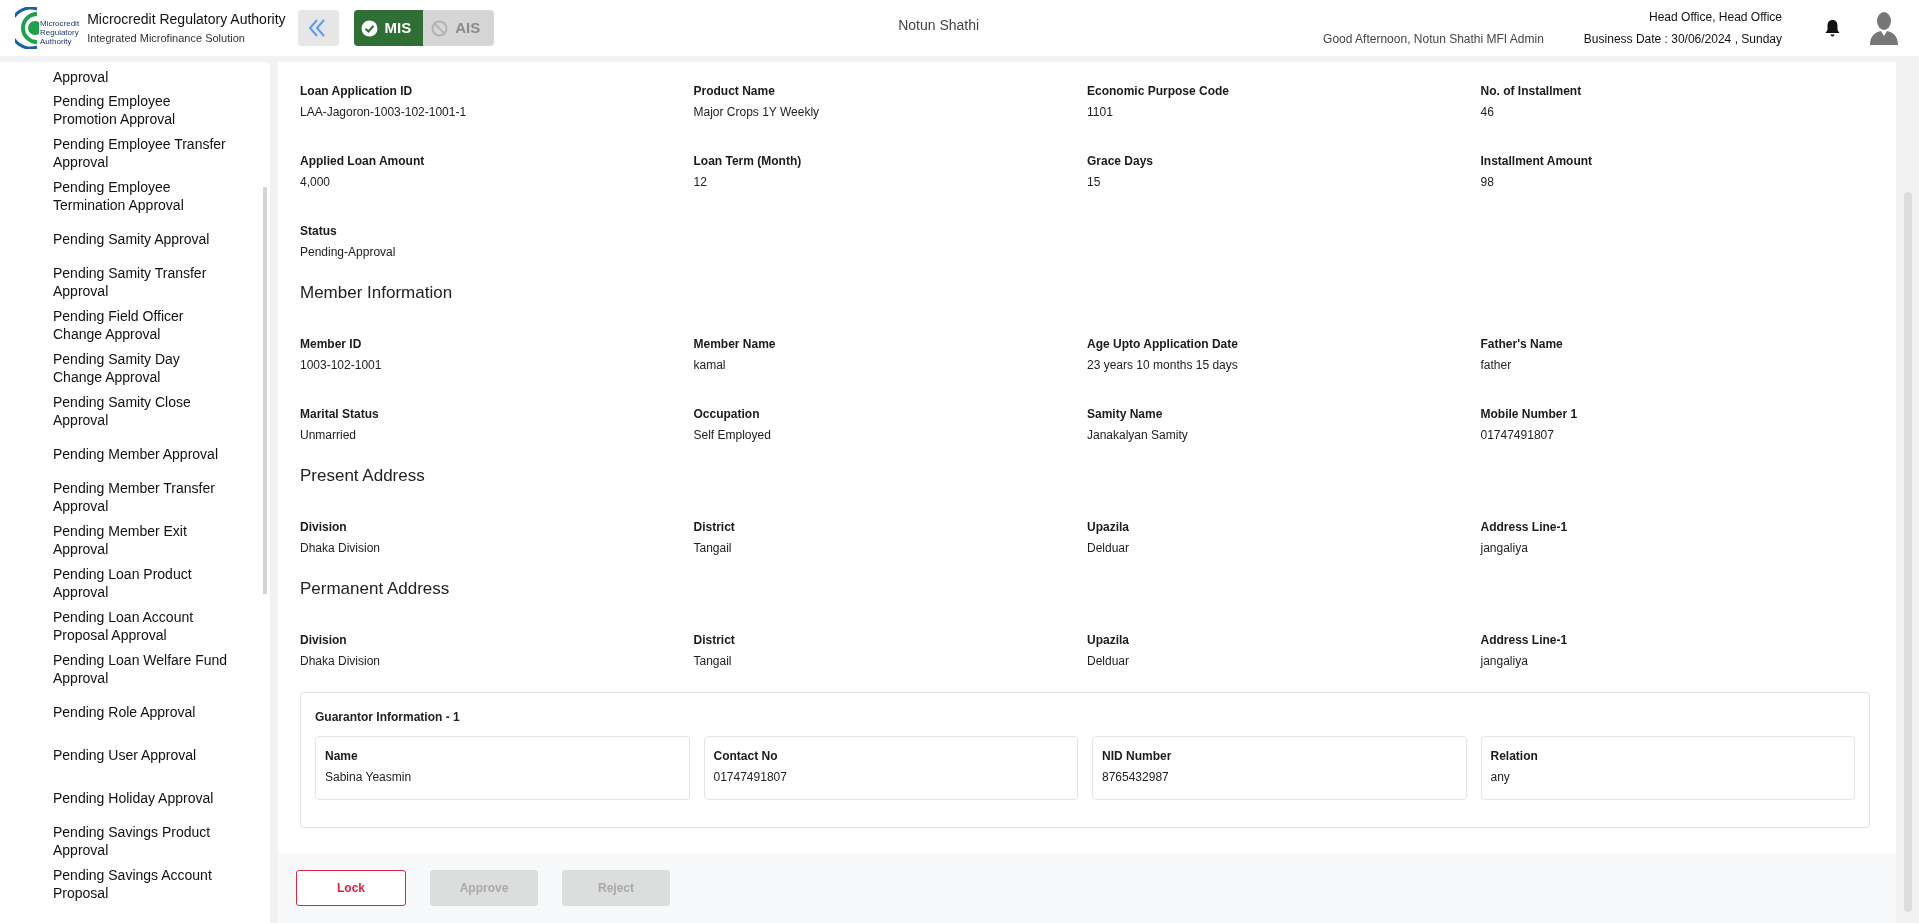 Image resolution: width=1919 pixels, height=923 pixels. I want to click on org-title: Microcredit Regulatory Authority, so click(186, 19).